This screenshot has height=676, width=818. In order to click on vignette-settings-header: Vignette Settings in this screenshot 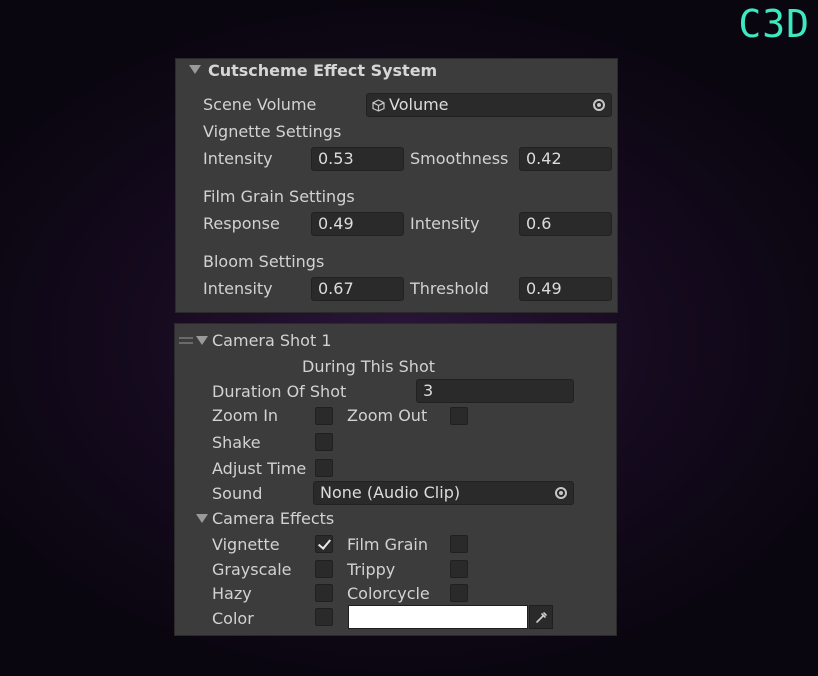, I will do `click(272, 131)`.